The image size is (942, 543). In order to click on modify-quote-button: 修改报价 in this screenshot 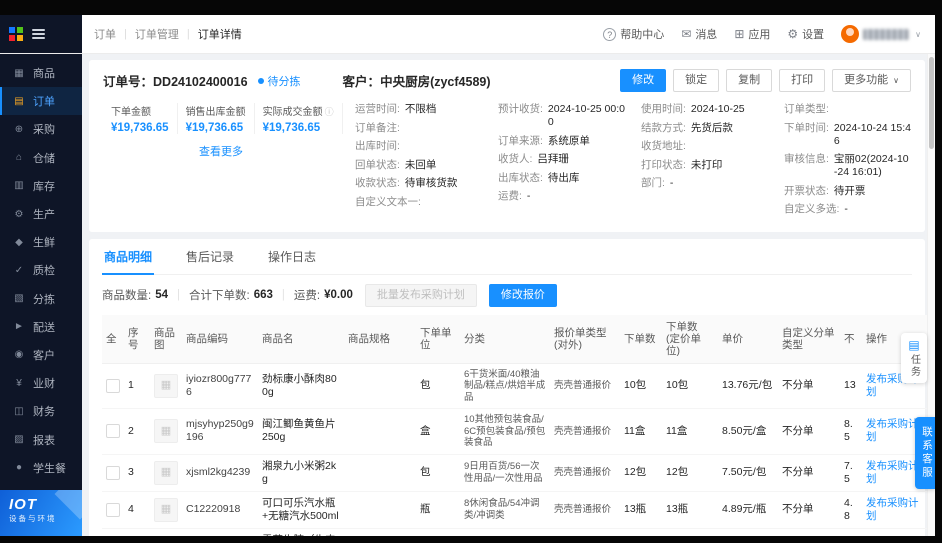, I will do `click(522, 295)`.